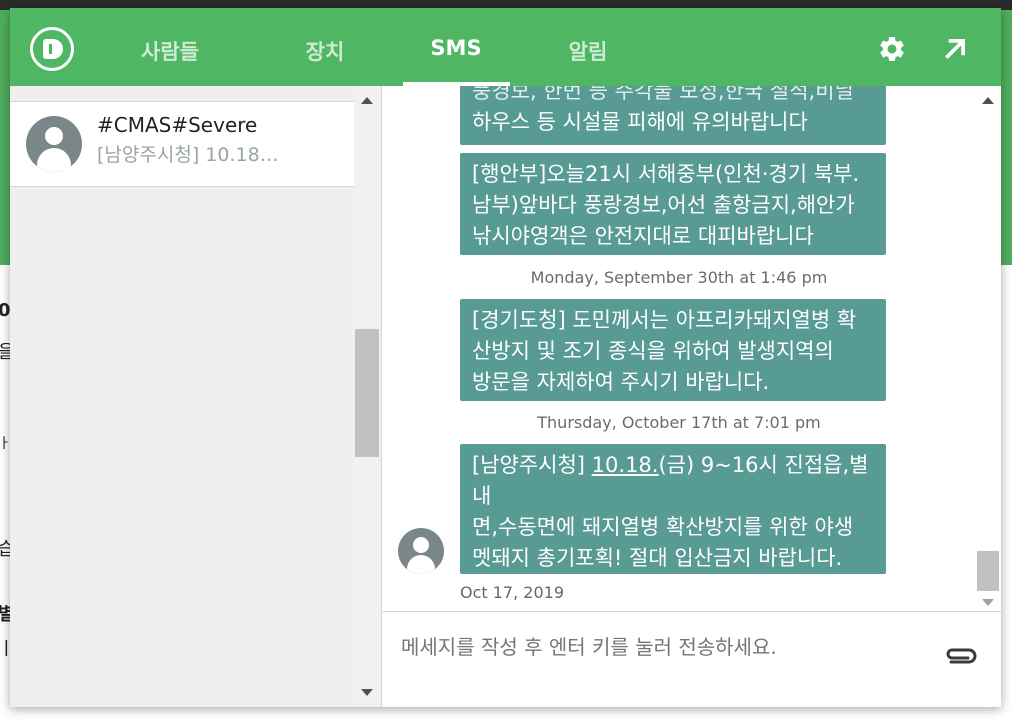 This screenshot has width=1012, height=720. Describe the element at coordinates (679, 277) in the screenshot. I see `date-separator: Monday, September 30th at 1:46 pm` at that location.